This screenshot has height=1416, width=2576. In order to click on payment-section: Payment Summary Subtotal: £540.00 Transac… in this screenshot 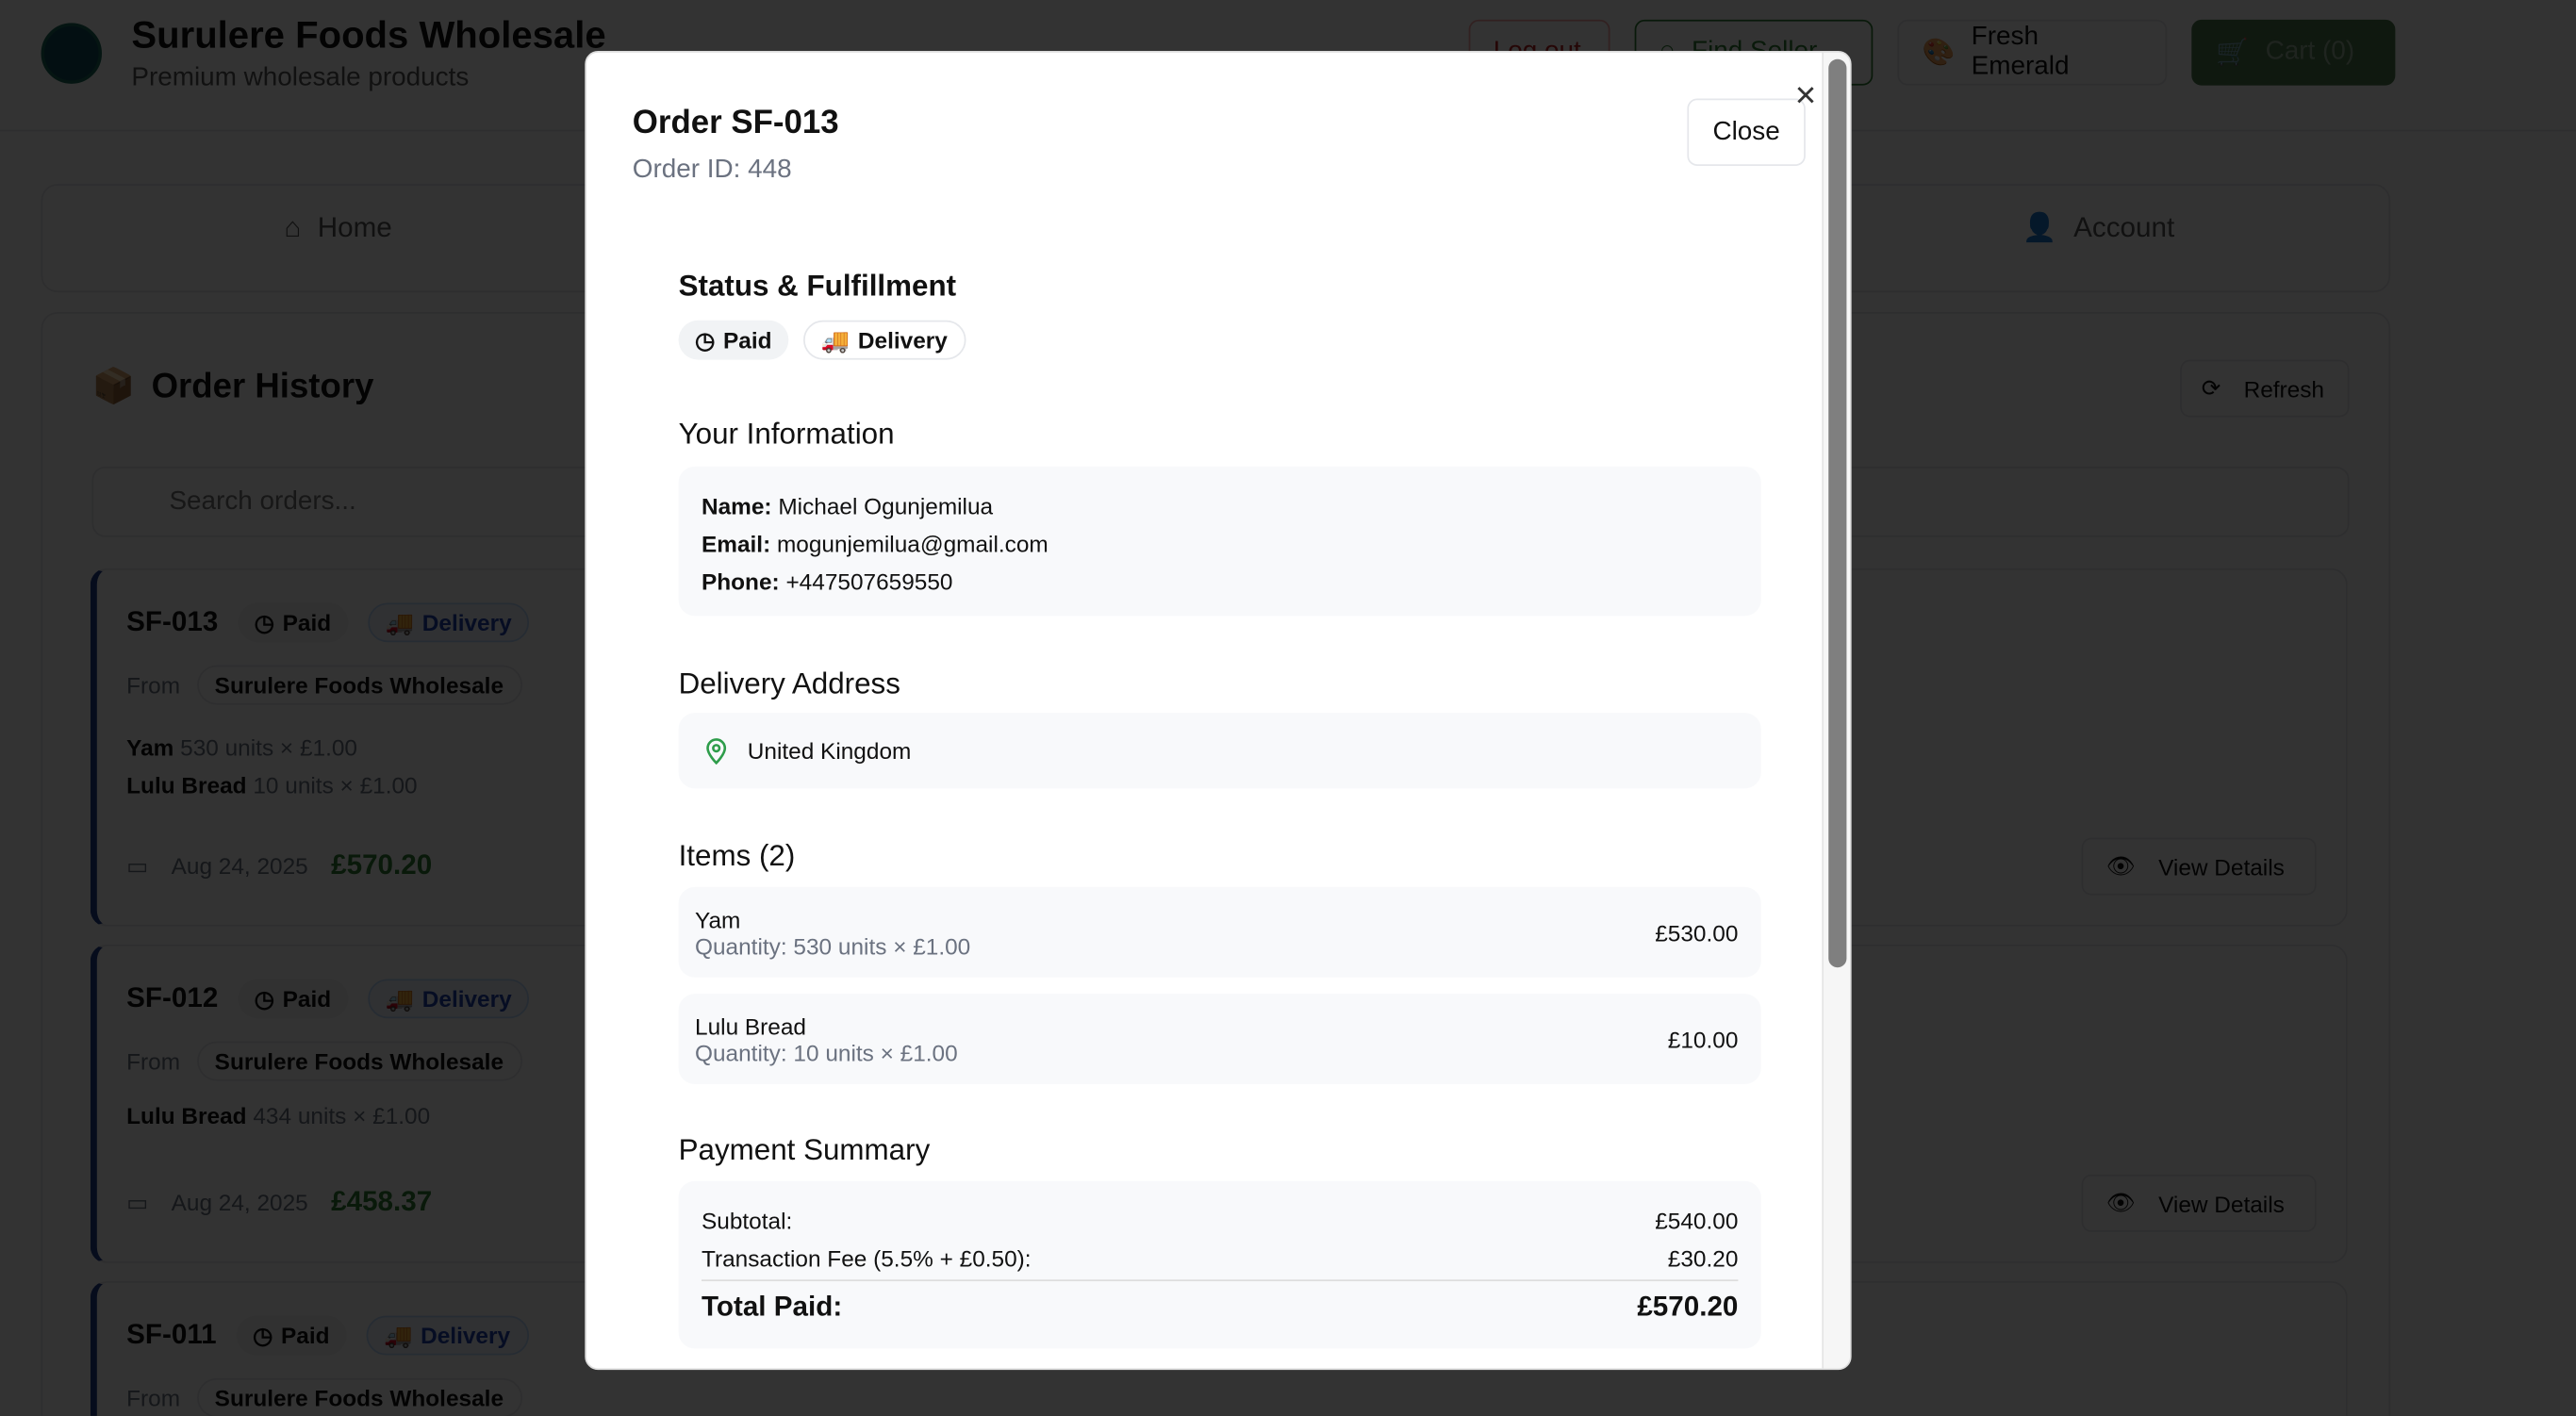, I will do `click(1219, 1241)`.